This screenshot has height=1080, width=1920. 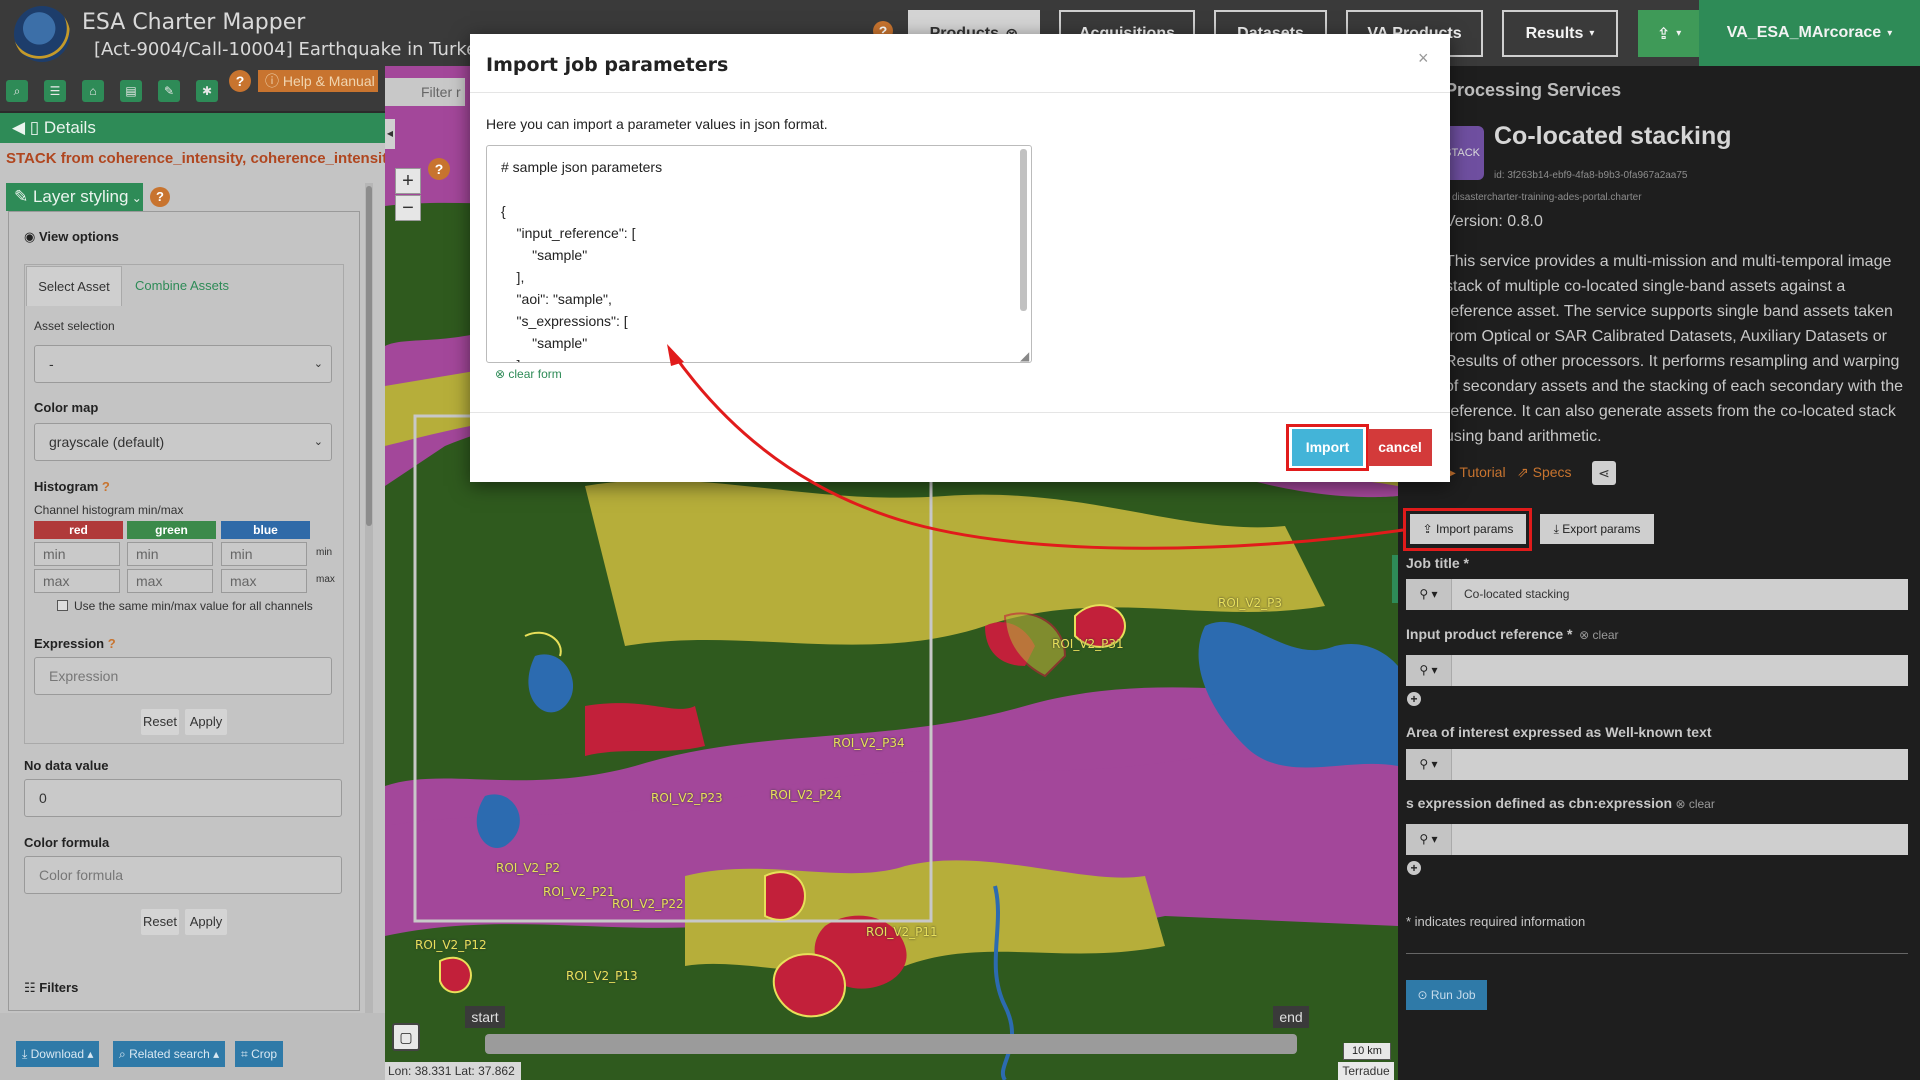 I want to click on input-reference-field: ⚲ ▾, so click(x=1657, y=670).